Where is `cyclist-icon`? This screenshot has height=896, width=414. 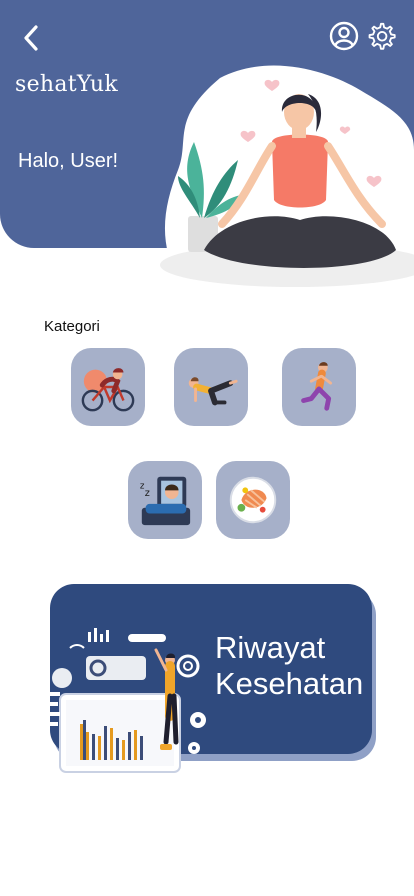 cyclist-icon is located at coordinates (108, 390).